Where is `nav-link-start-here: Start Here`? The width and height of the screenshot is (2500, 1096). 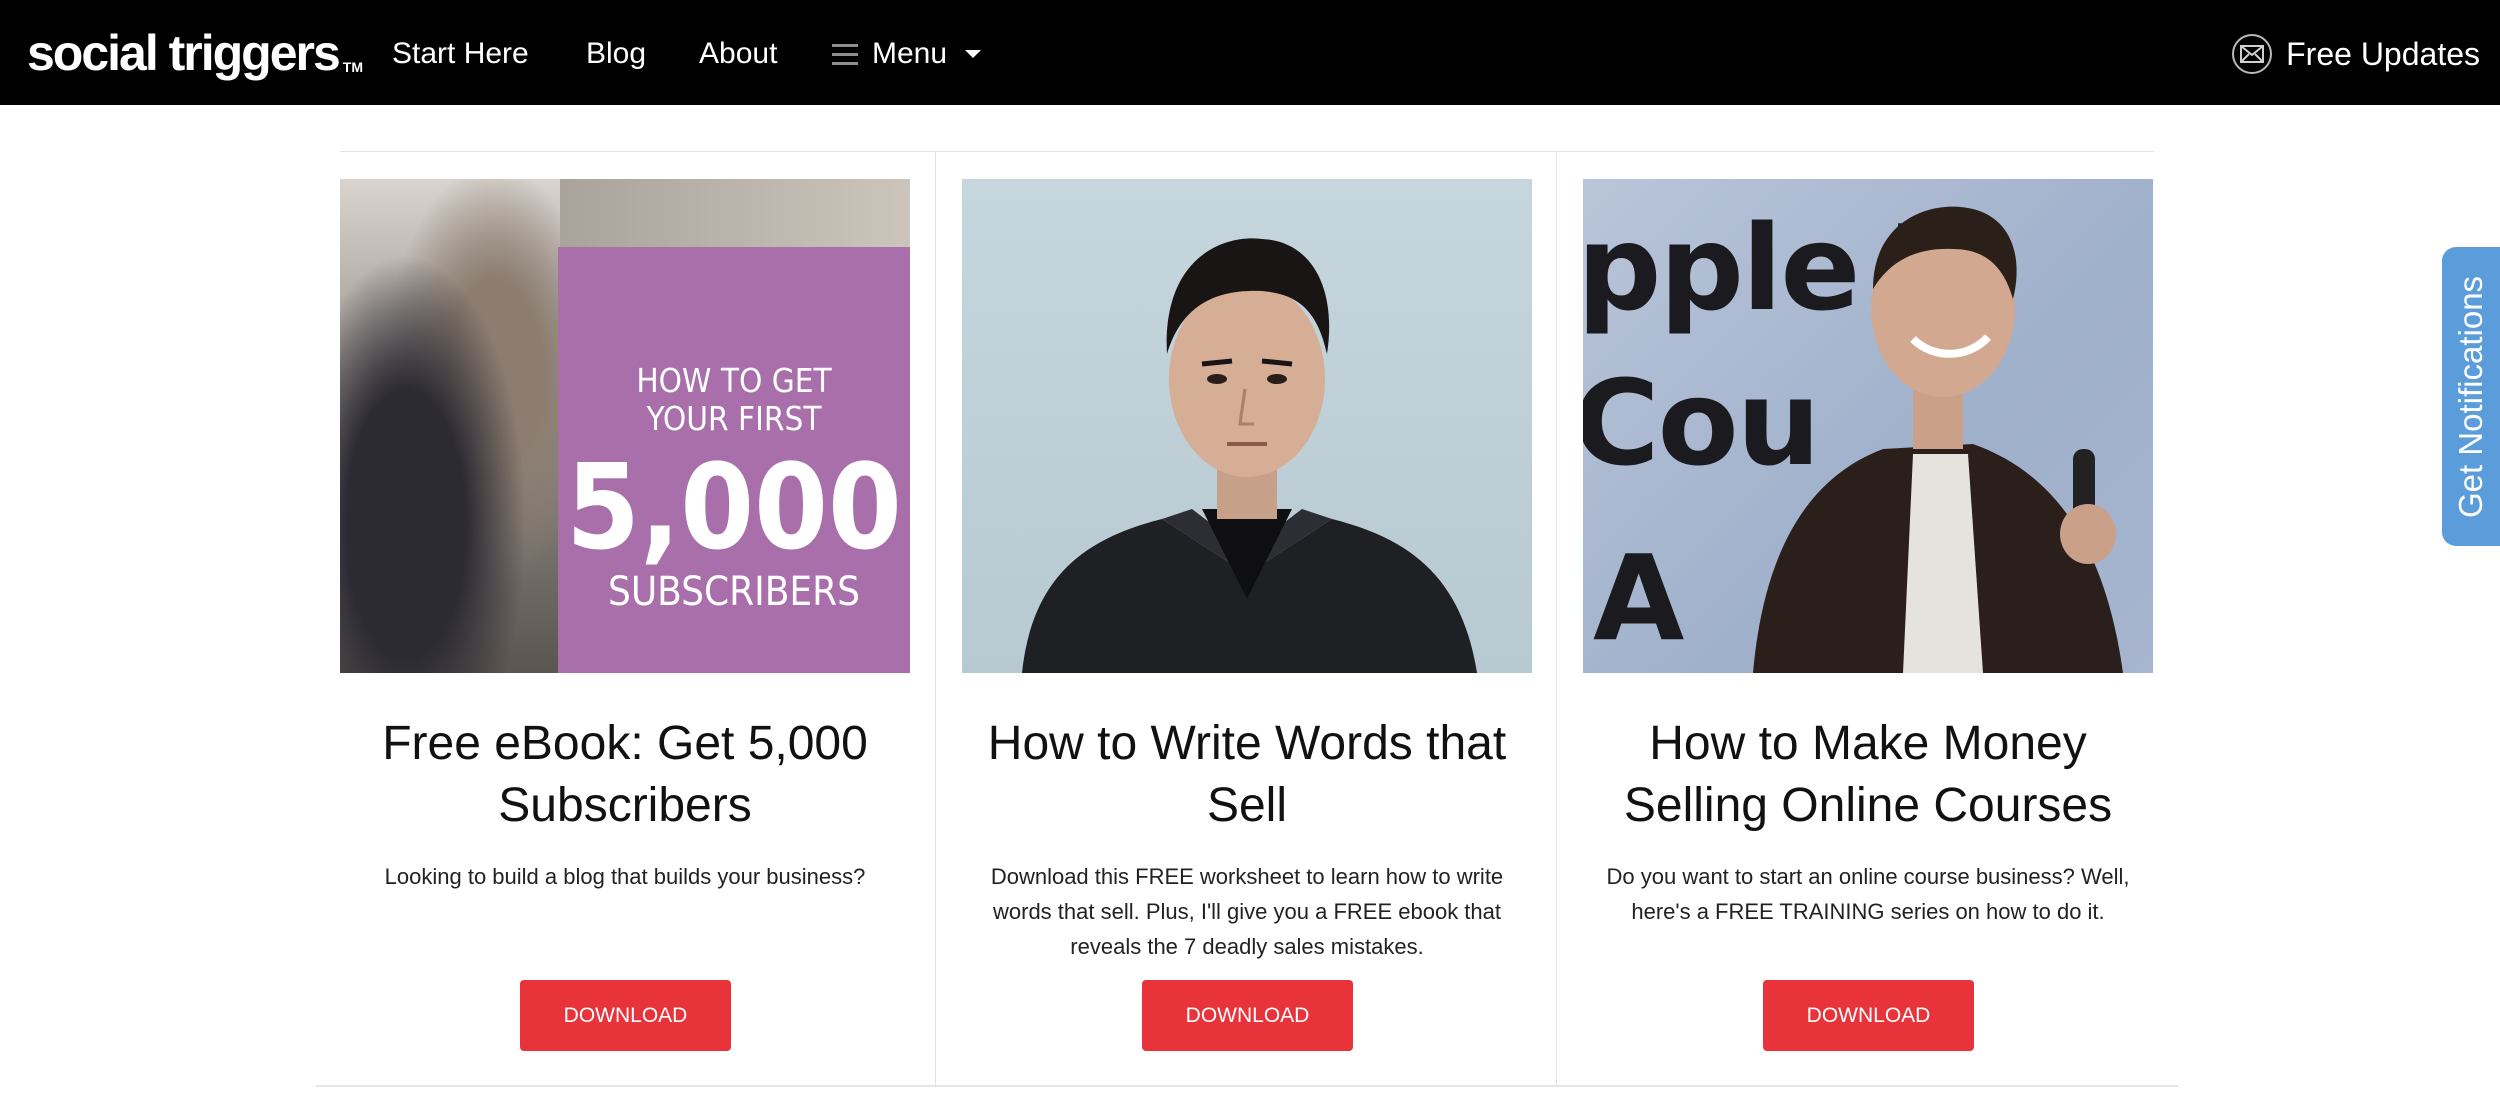 nav-link-start-here: Start Here is located at coordinates (460, 54).